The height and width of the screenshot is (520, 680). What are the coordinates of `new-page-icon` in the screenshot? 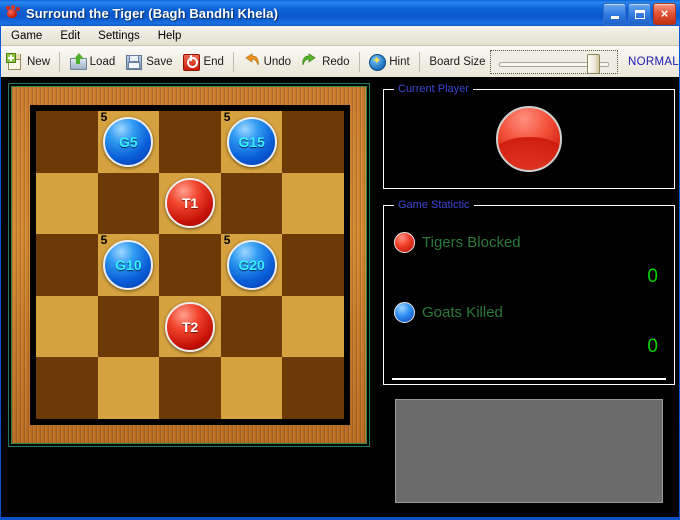 It's located at (14, 61).